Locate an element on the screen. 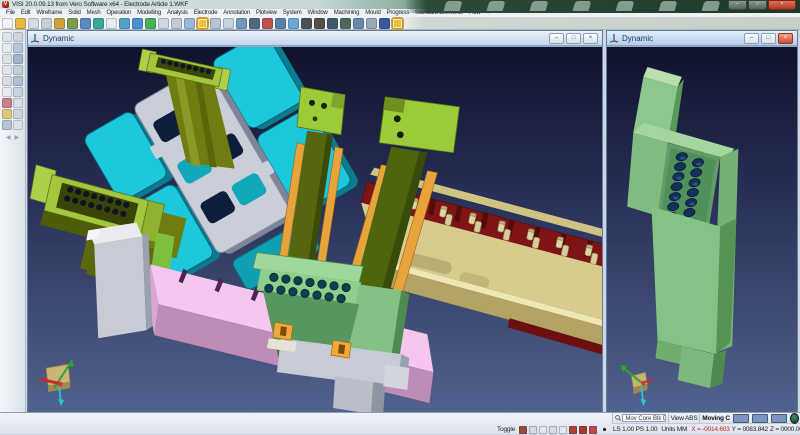 The image size is (800, 435). light-tool-icon is located at coordinates (7, 114).